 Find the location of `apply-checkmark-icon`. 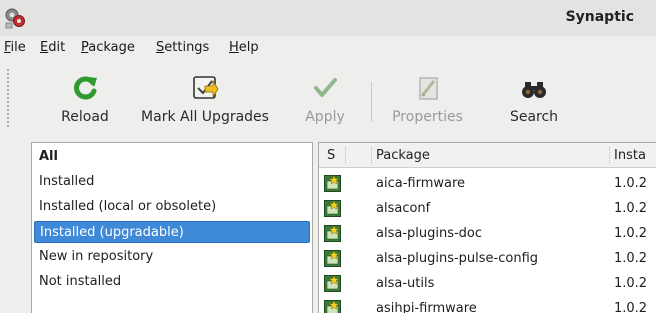

apply-checkmark-icon is located at coordinates (325, 87).